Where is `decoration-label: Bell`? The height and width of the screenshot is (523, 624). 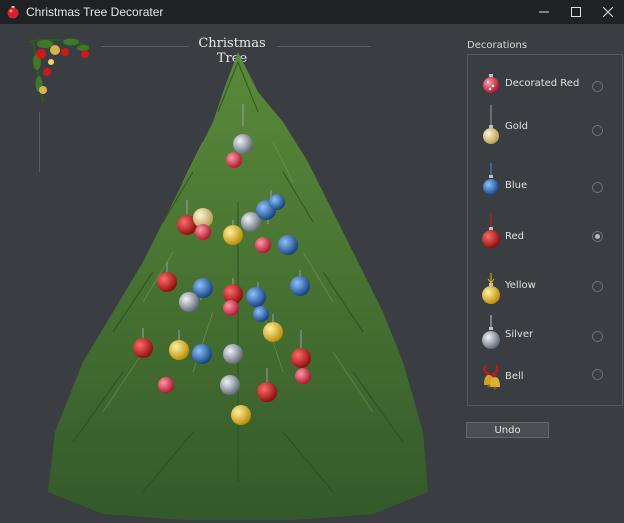 decoration-label: Bell is located at coordinates (514, 376).